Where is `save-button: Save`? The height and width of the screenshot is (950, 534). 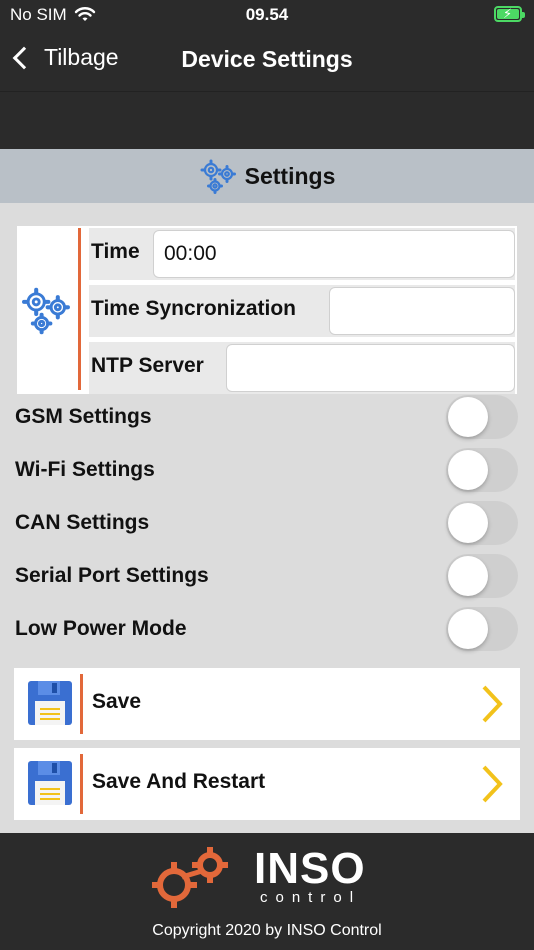 save-button: Save is located at coordinates (267, 704).